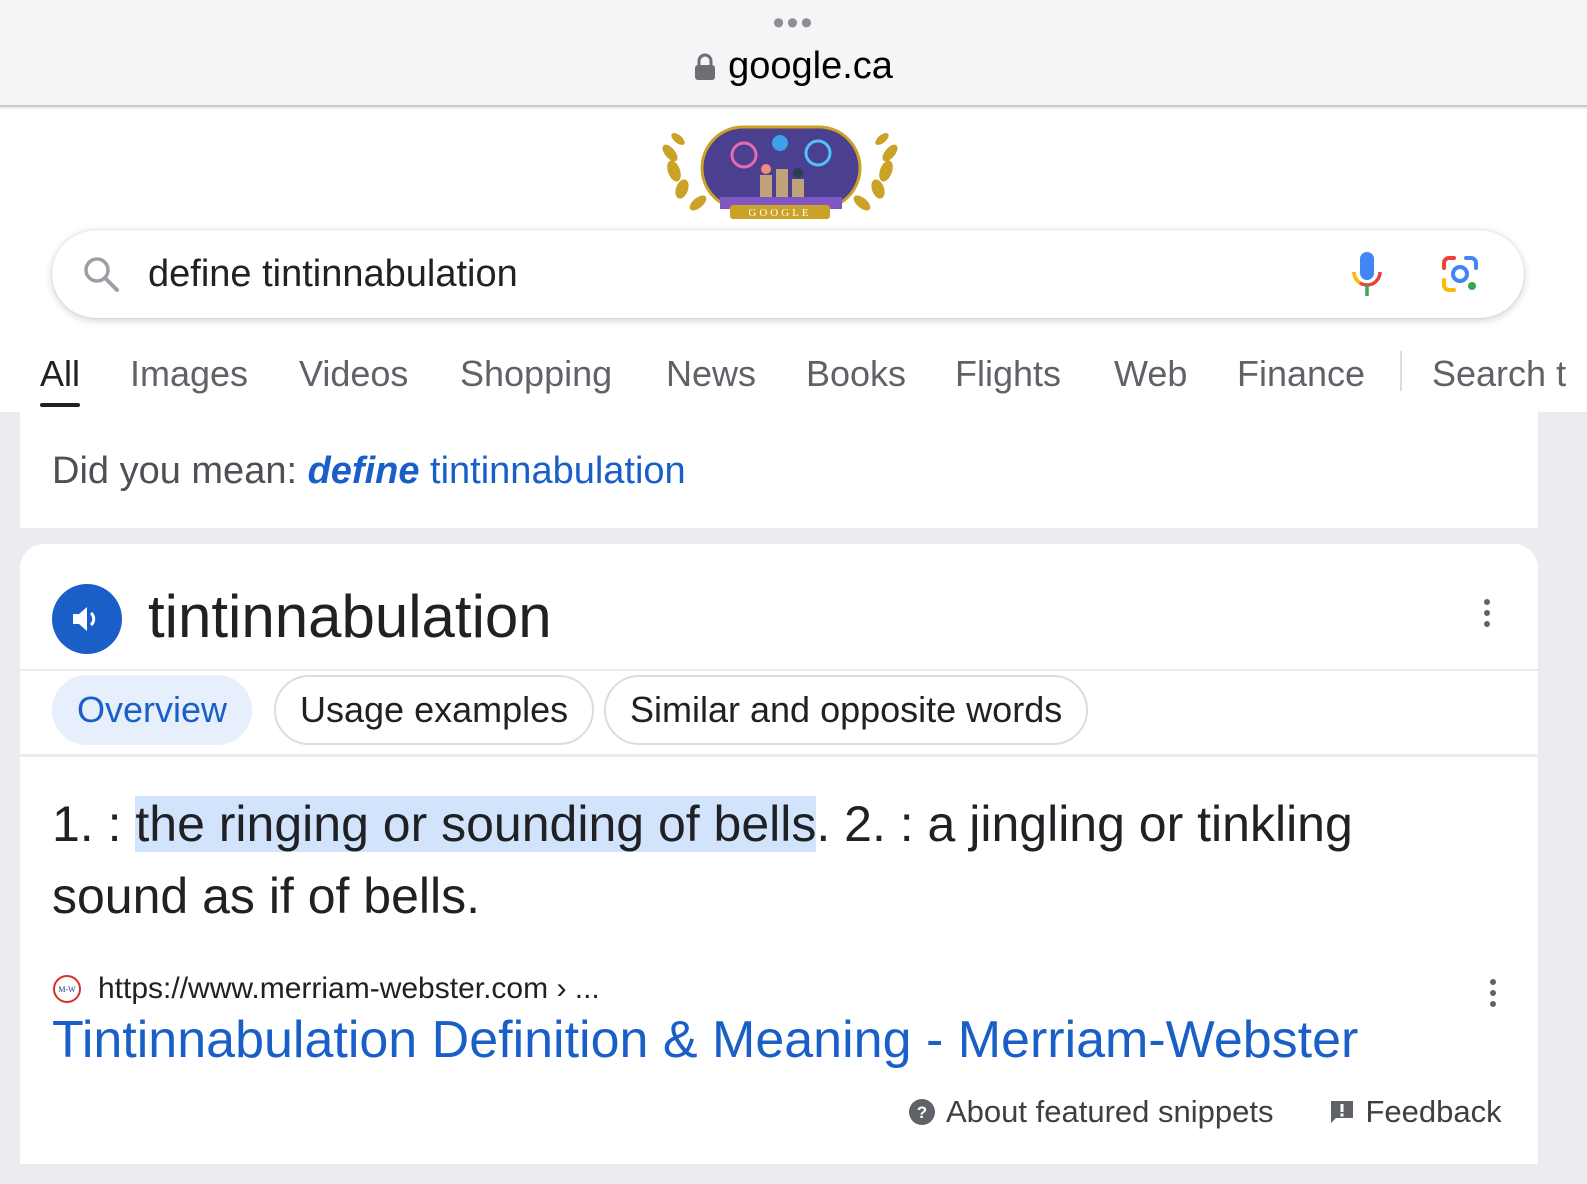 Image resolution: width=1587 pixels, height=1184 pixels. I want to click on search-box: define tintinnabulation, so click(788, 274).